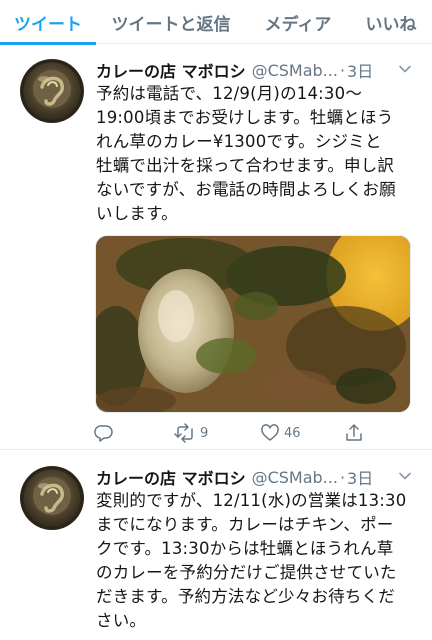  I want to click on retweet-icon, so click(183, 433).